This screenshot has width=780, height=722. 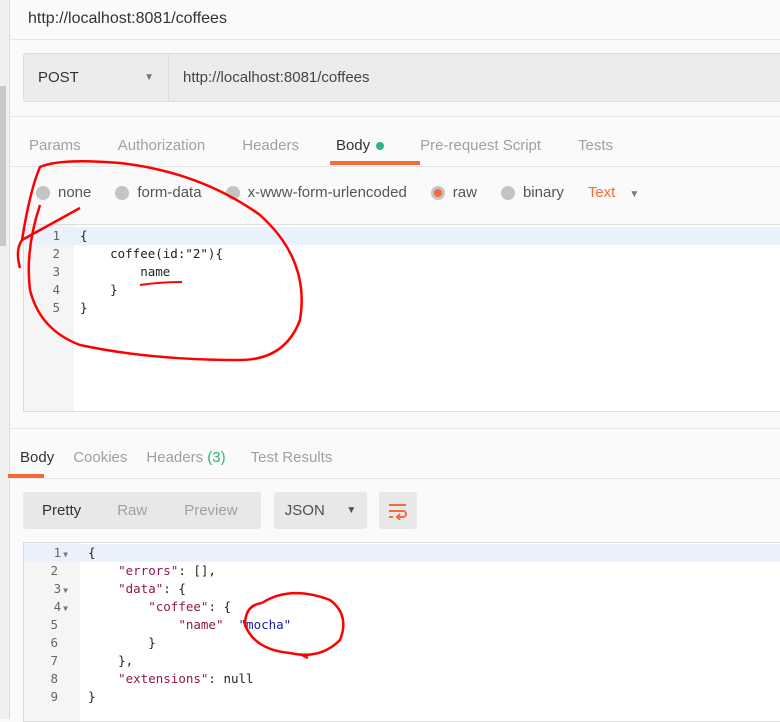 What do you see at coordinates (353, 145) in the screenshot?
I see `tab-body-label: Body` at bounding box center [353, 145].